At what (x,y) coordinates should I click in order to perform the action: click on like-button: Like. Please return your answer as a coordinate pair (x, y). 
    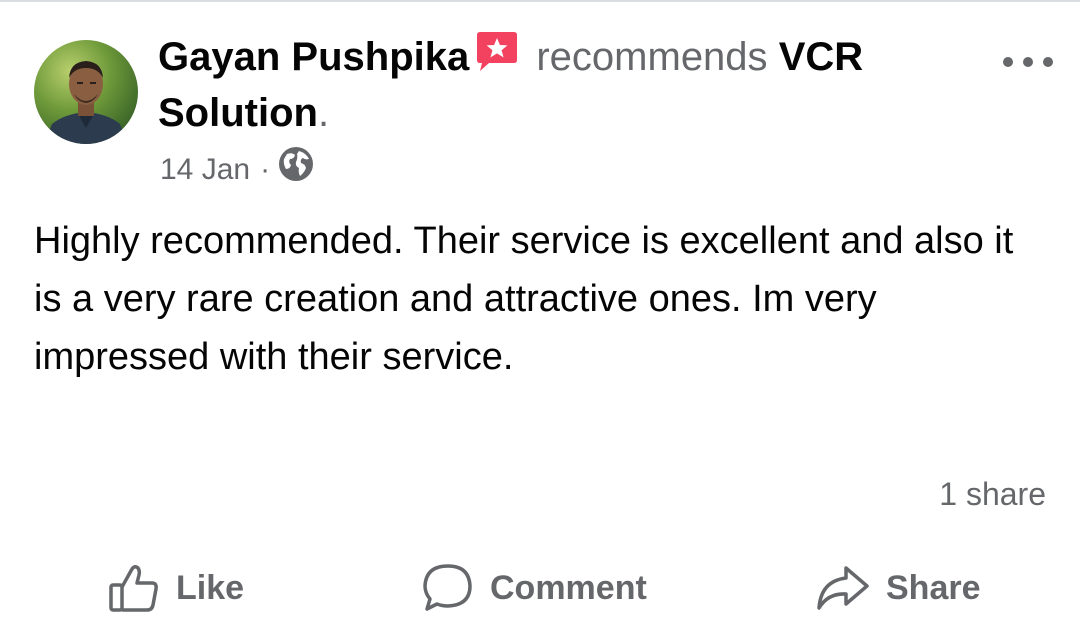
    Looking at the image, I should click on (176, 588).